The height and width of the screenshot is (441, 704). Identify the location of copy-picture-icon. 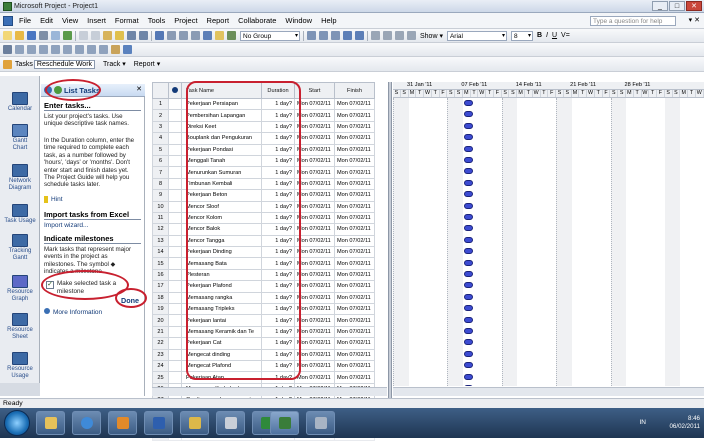
(347, 35).